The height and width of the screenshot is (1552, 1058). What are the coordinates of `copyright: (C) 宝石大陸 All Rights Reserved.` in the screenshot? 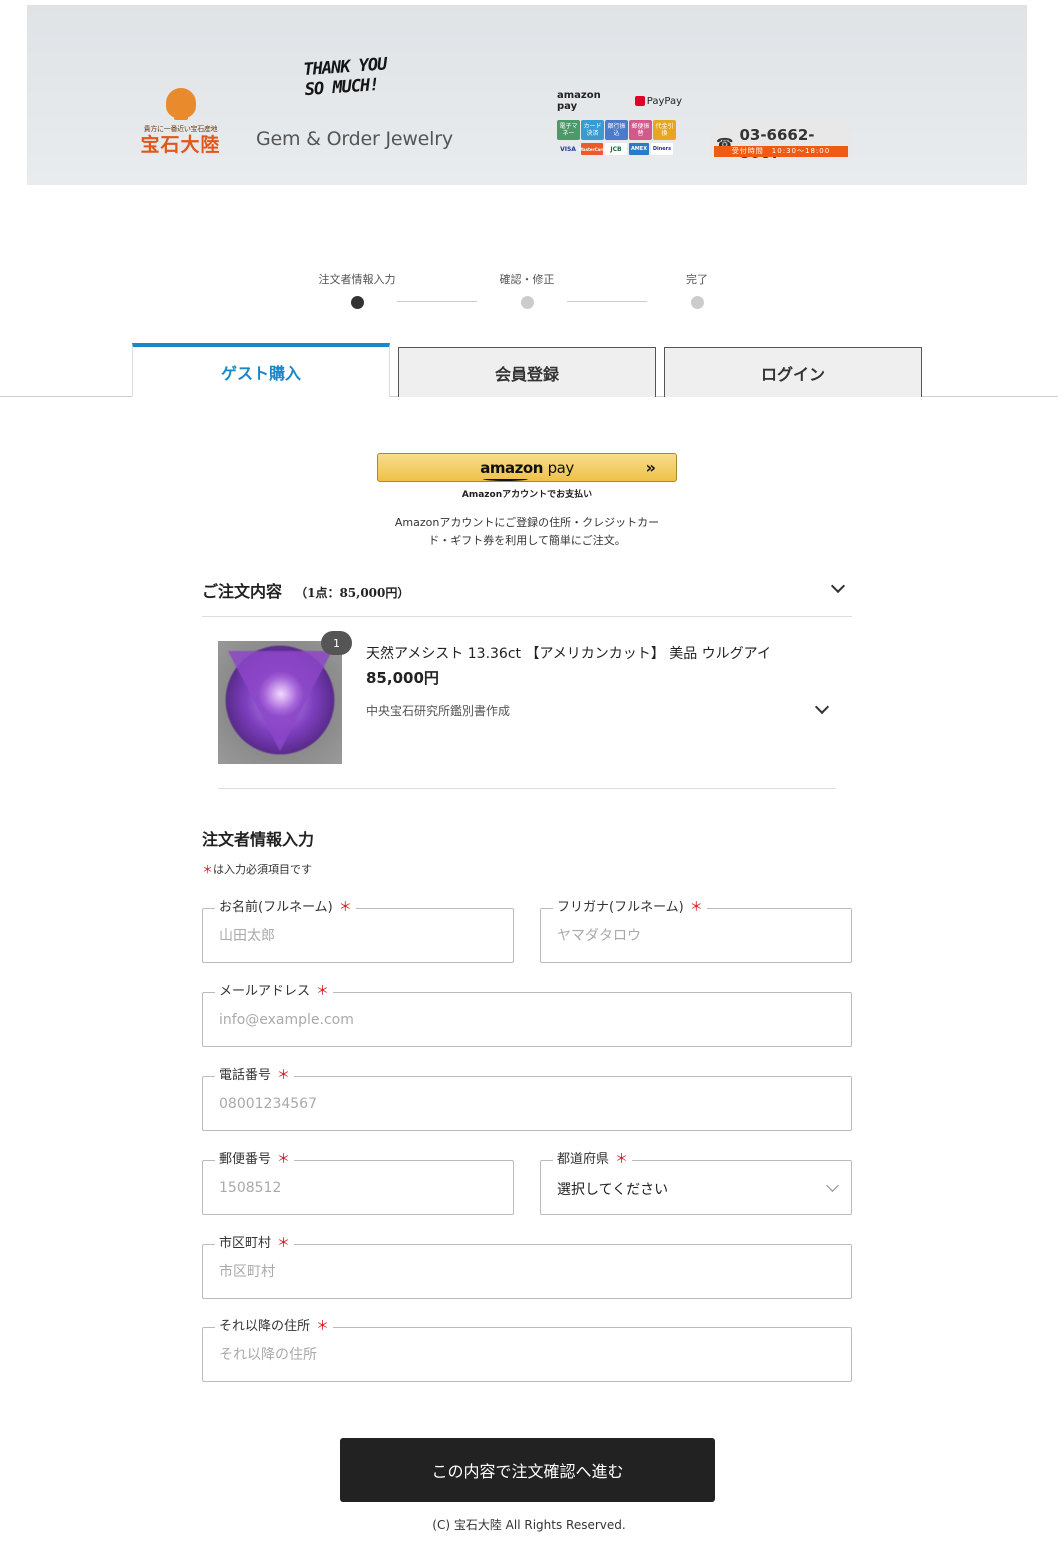 It's located at (529, 1525).